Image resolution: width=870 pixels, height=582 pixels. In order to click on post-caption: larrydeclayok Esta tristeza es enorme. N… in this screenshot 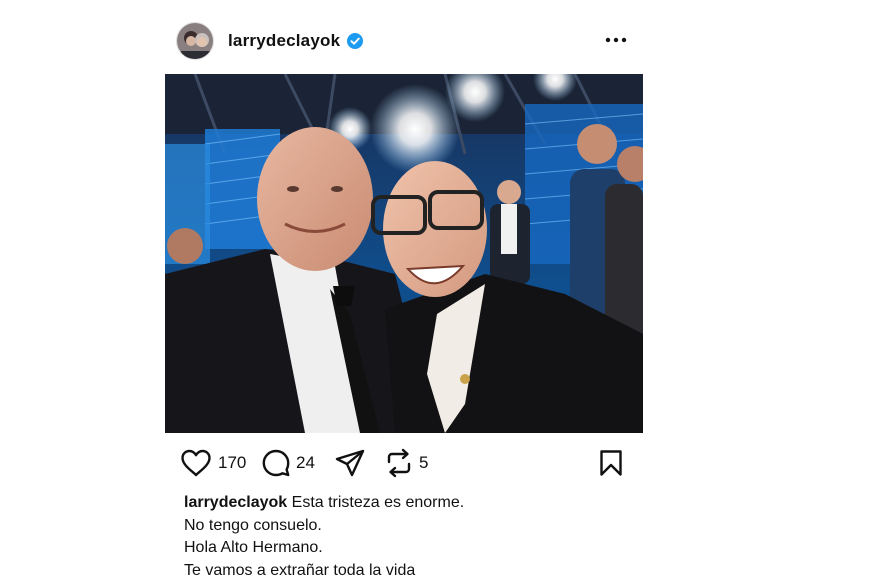, I will do `click(444, 537)`.